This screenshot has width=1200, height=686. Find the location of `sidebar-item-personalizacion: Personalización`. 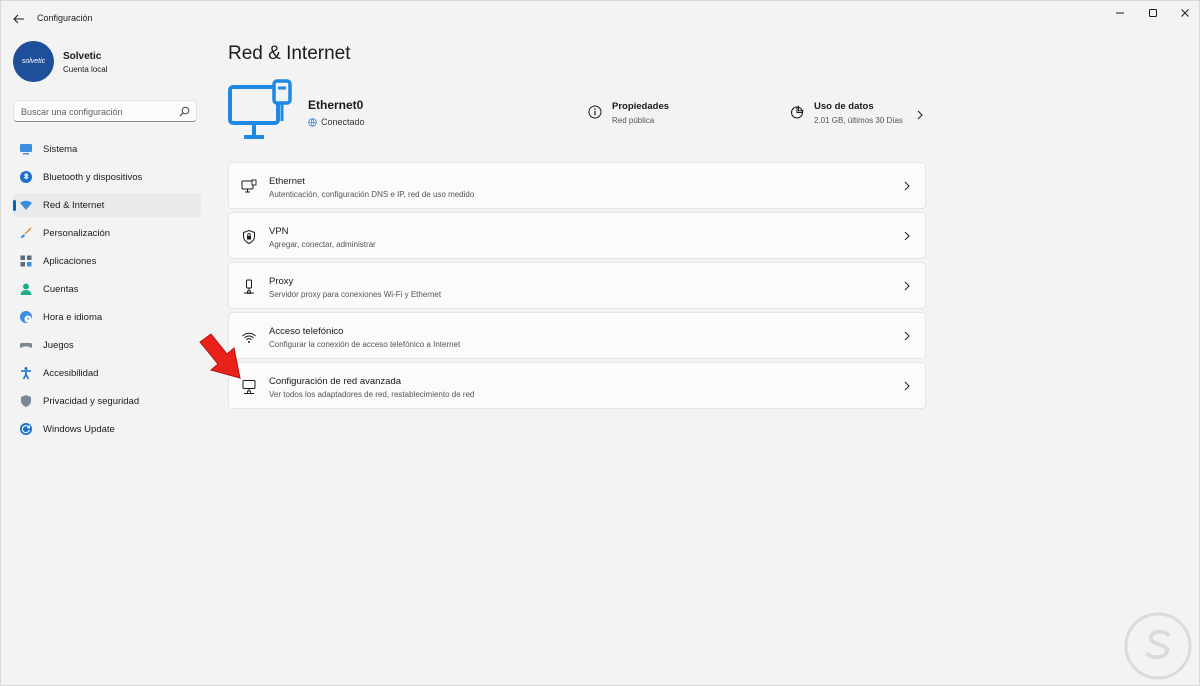

sidebar-item-personalizacion: Personalización is located at coordinates (107, 233).